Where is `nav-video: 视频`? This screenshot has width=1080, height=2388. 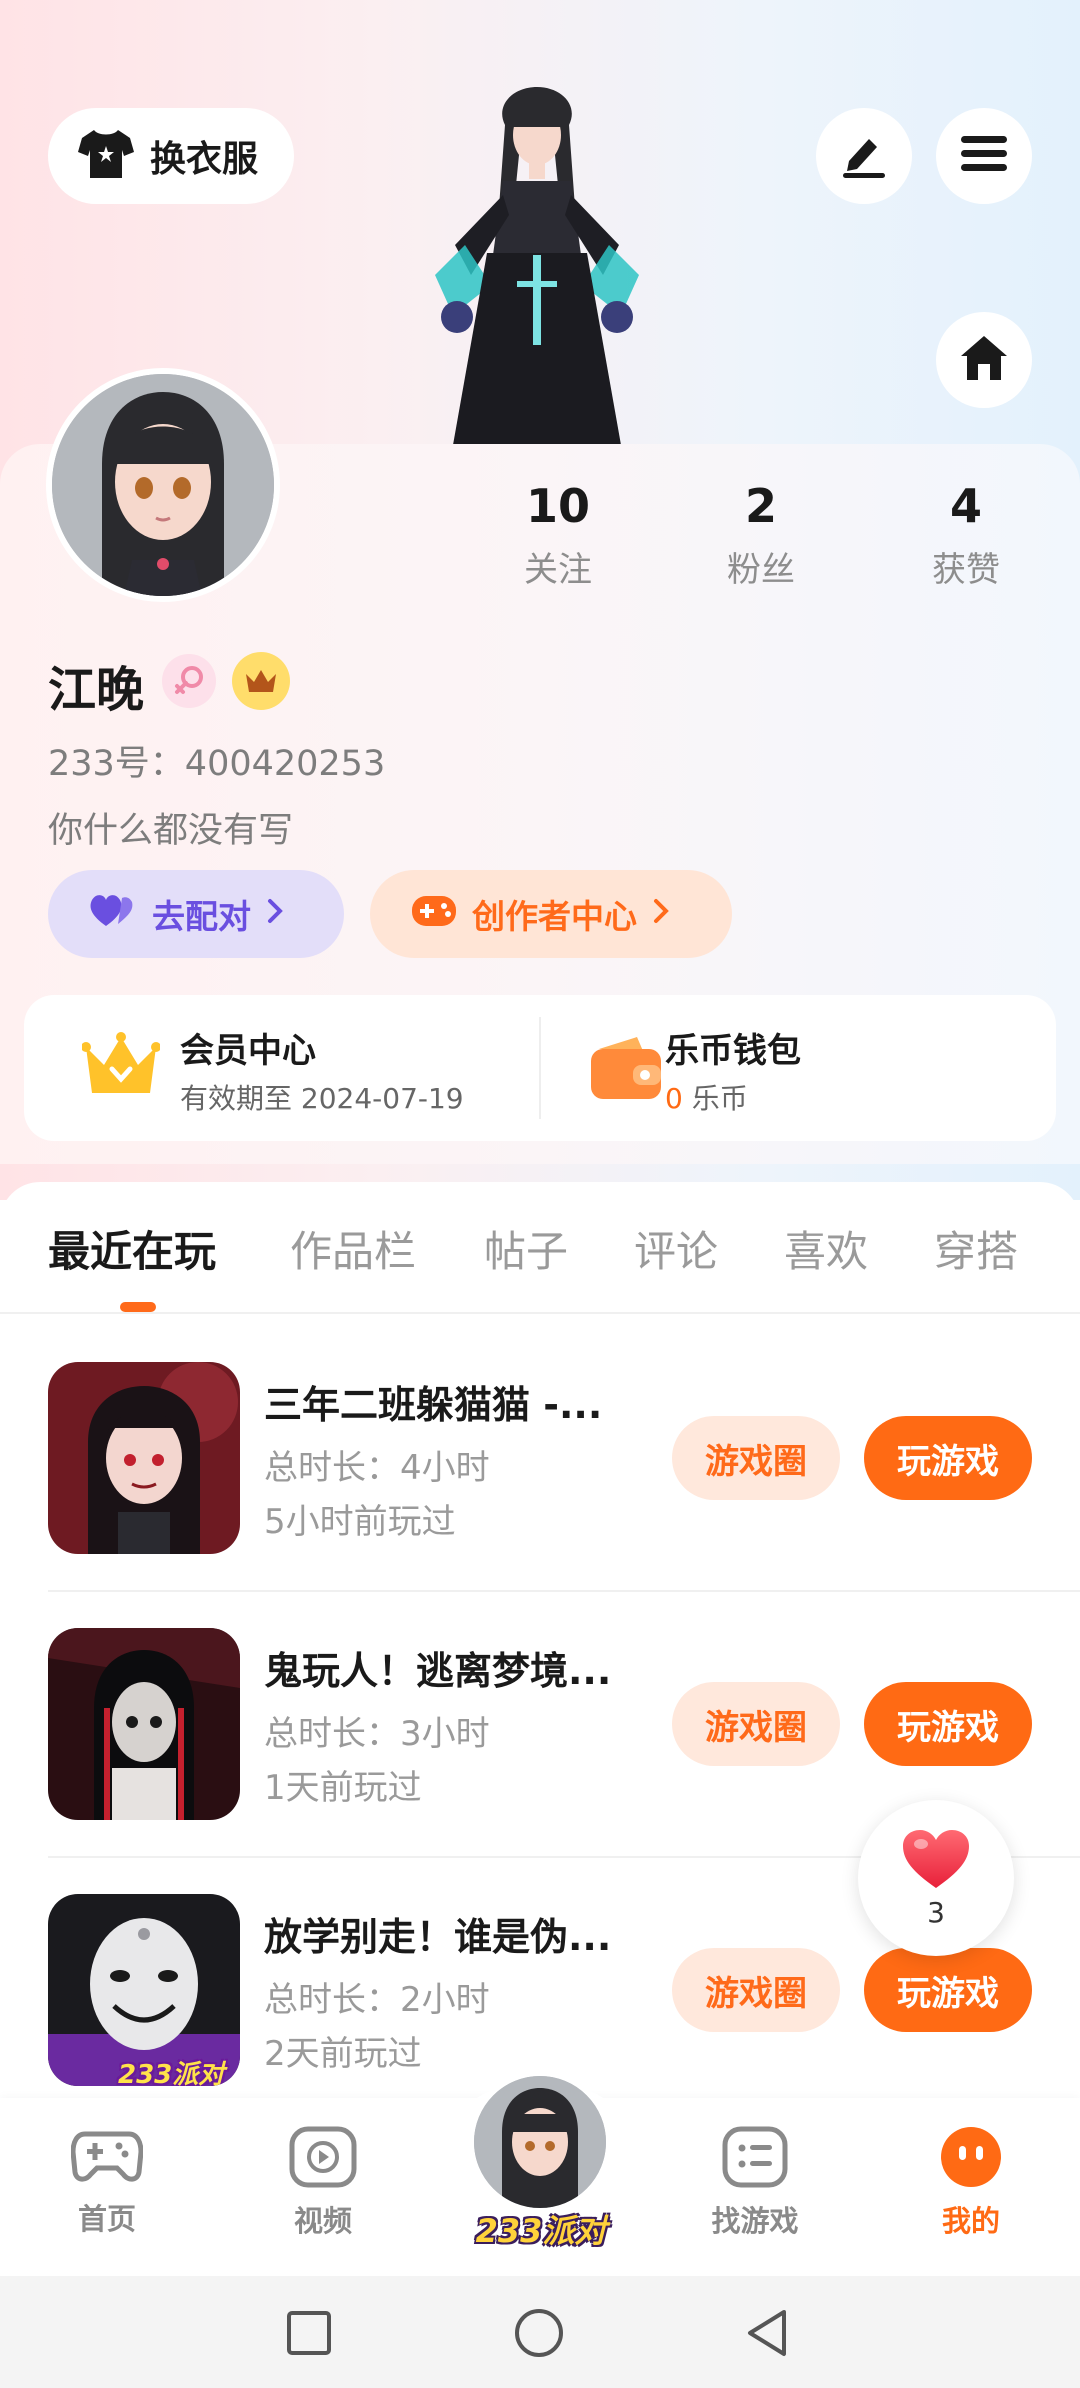 nav-video: 视频 is located at coordinates (323, 2183).